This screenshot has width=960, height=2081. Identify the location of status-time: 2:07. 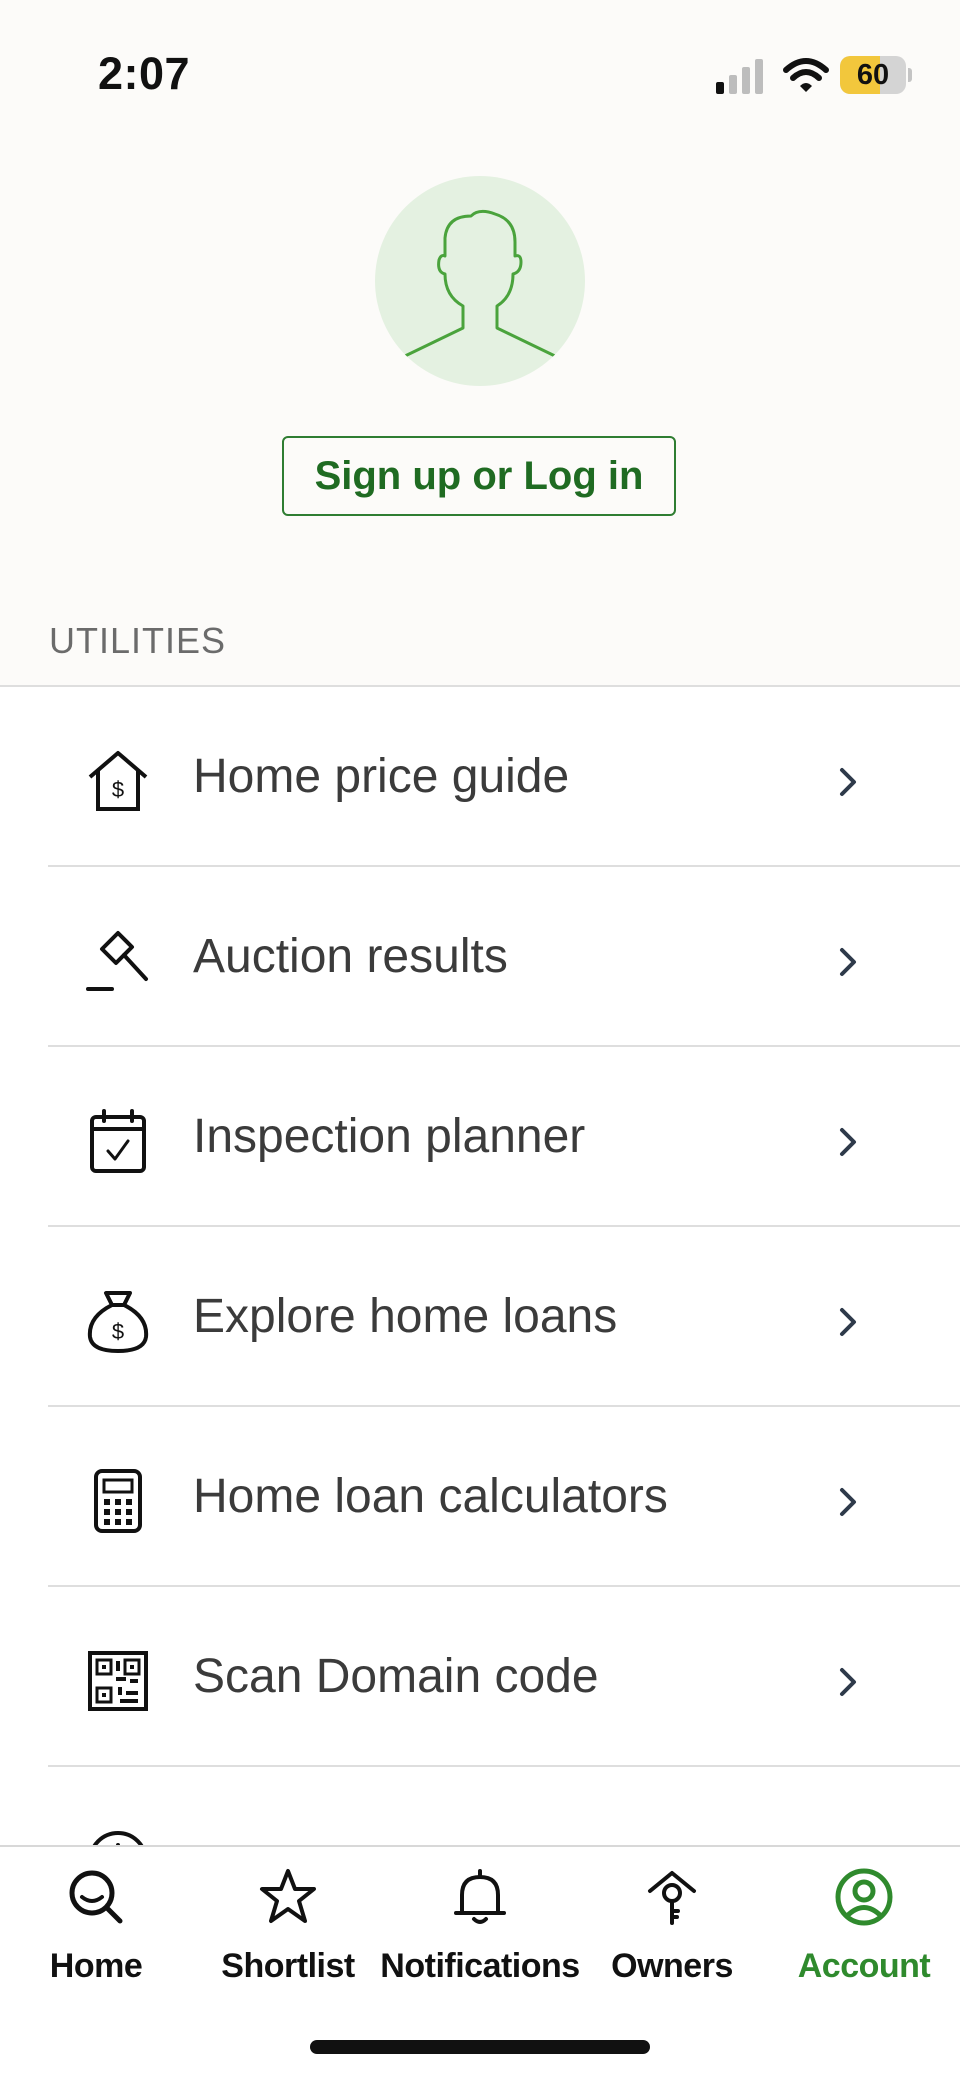
(144, 73).